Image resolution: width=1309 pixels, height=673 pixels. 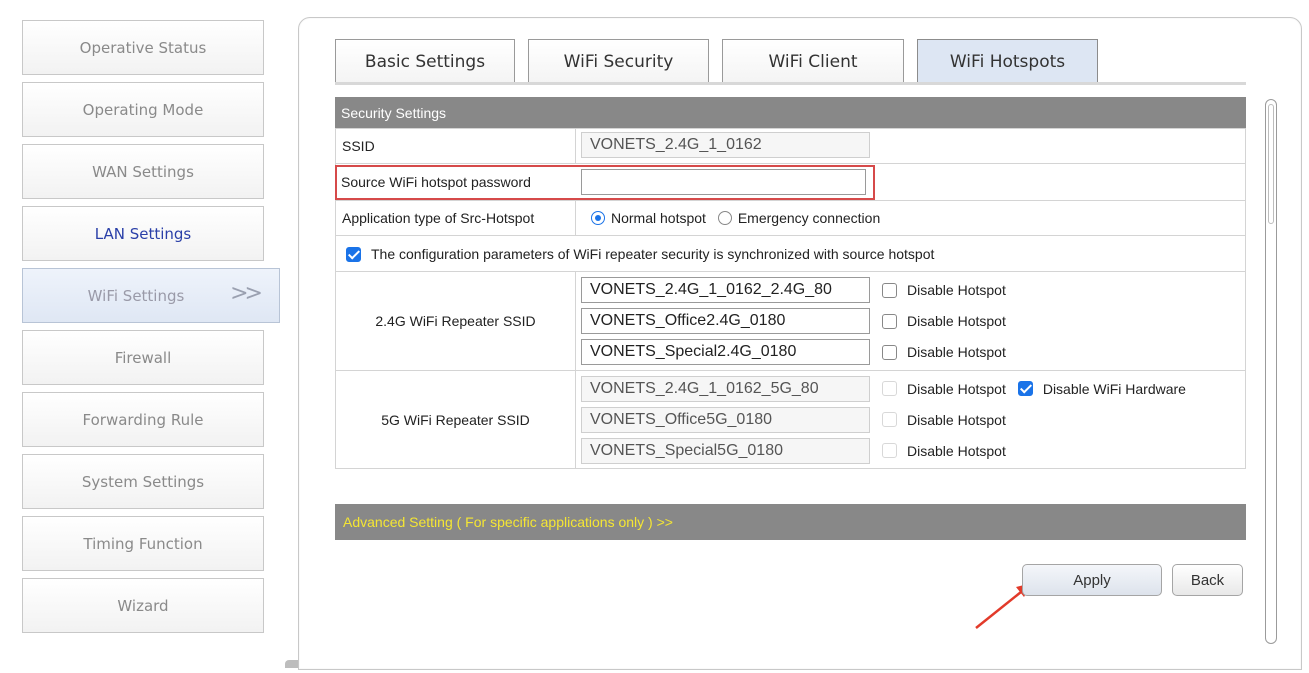 I want to click on sidebar-item-label: WiFi Settings, so click(x=136, y=295).